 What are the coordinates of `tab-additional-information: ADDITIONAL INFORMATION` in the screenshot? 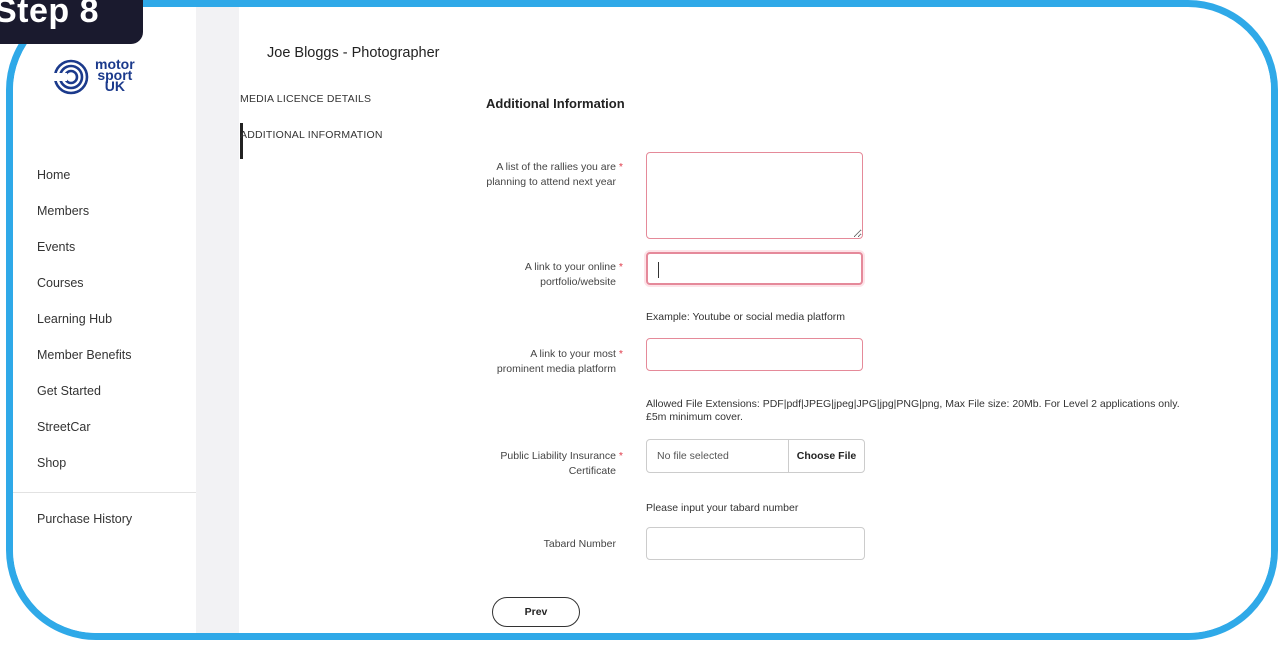 It's located at (311, 135).